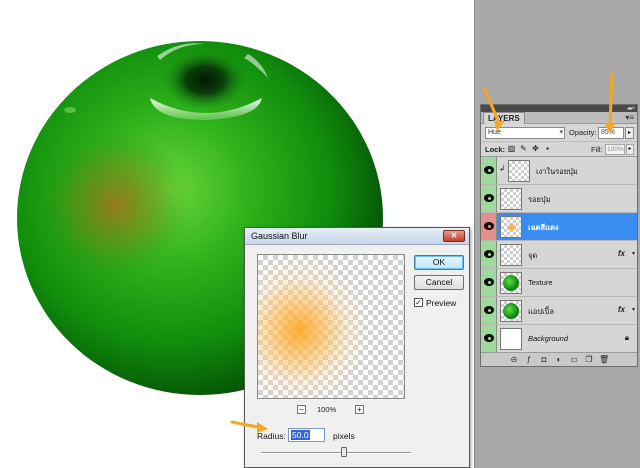  What do you see at coordinates (271, 436) in the screenshot?
I see `radius-label: Radius:` at bounding box center [271, 436].